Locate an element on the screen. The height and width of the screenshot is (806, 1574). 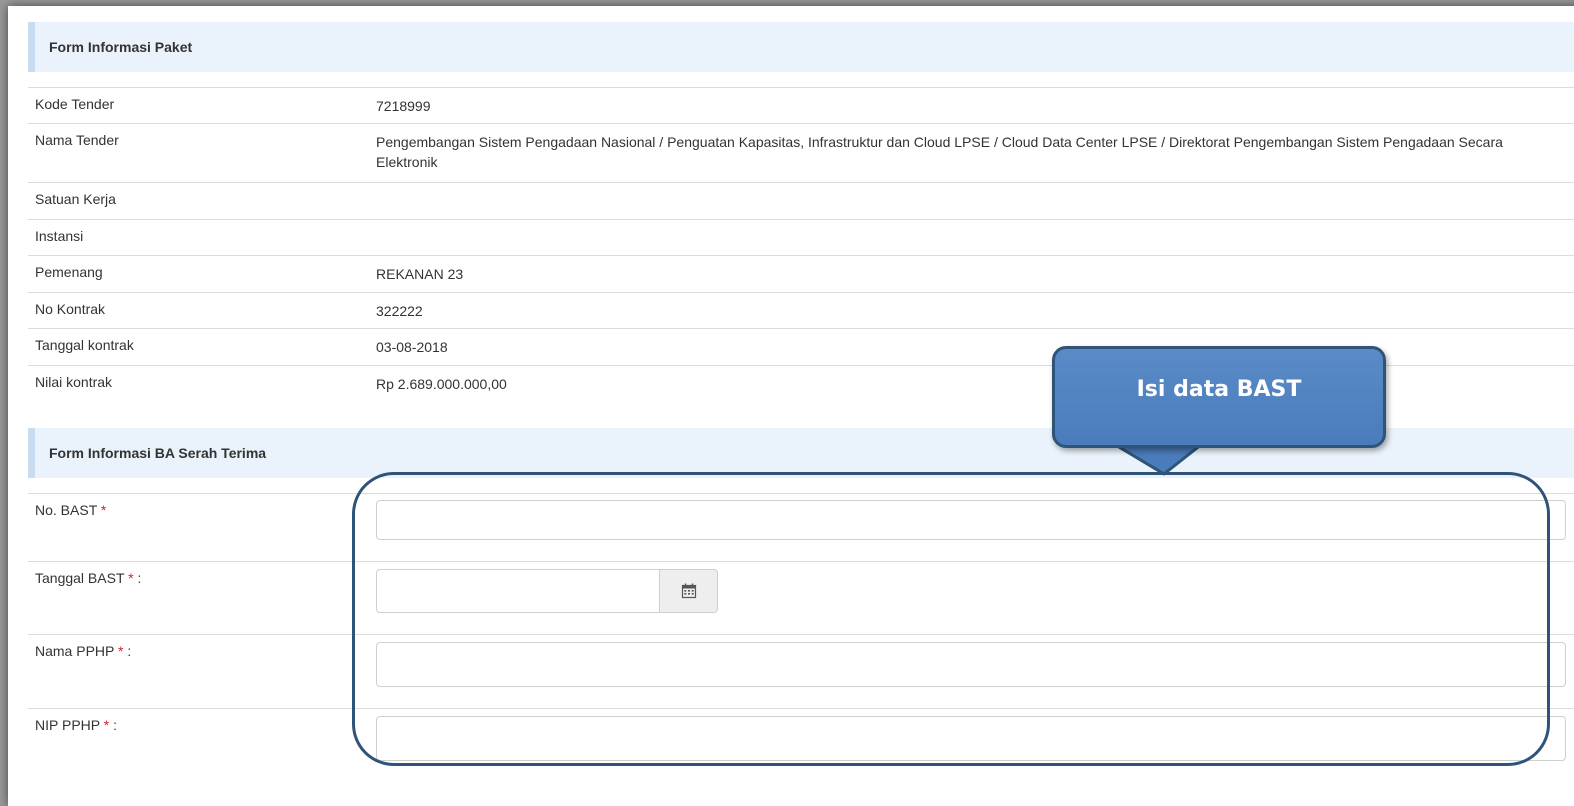
row-satuan-kerja: Satuan Kerja is located at coordinates (801, 201).